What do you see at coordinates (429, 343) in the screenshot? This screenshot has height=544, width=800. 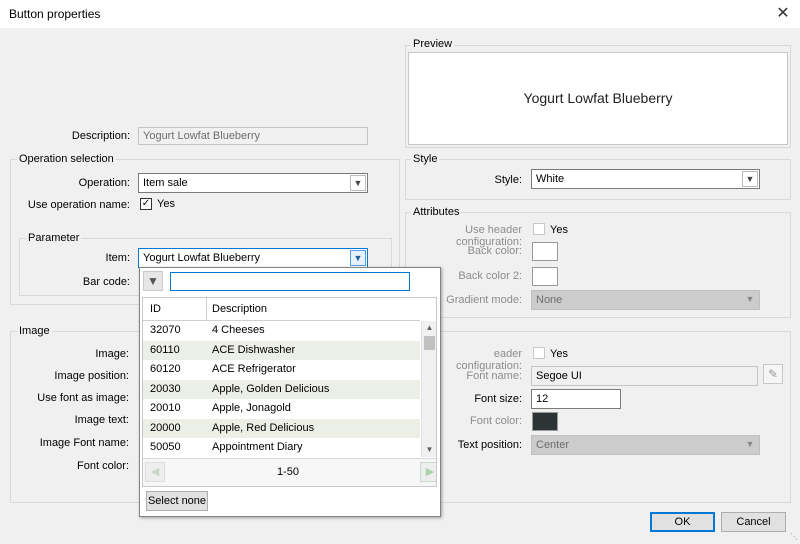 I see `scroll-thumb` at bounding box center [429, 343].